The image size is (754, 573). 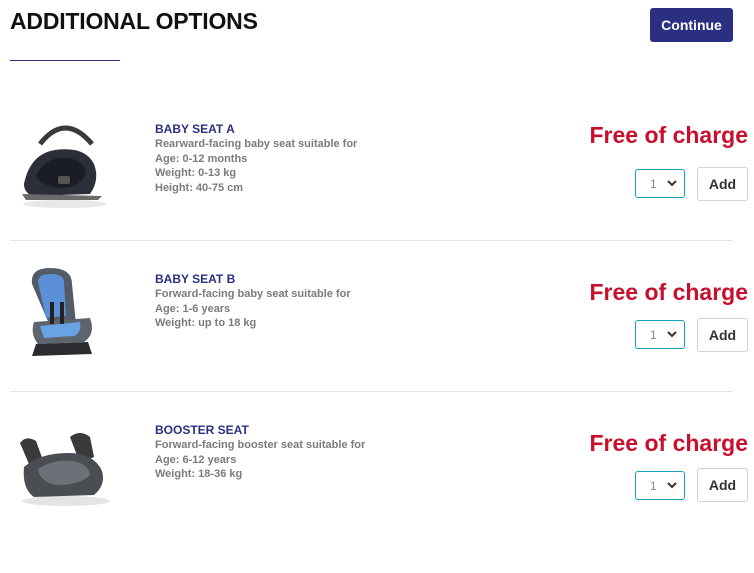 I want to click on option-name: BOOSTER SEAT, so click(x=202, y=430).